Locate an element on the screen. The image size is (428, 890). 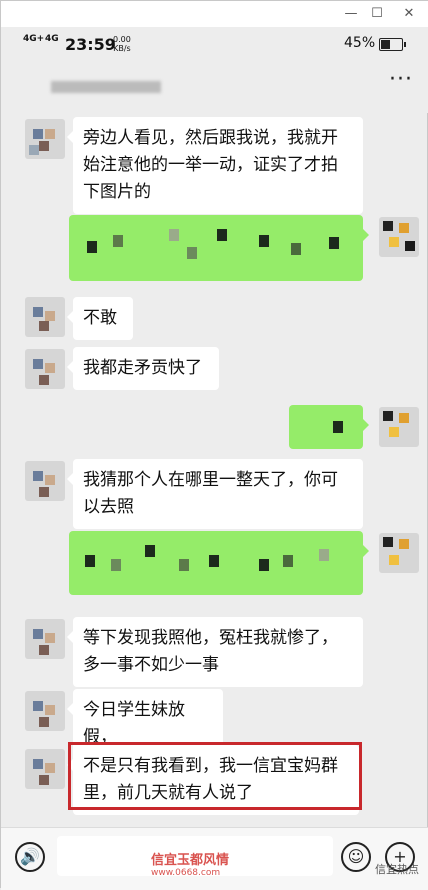
network-speed-unit: KB/s is located at coordinates (122, 48).